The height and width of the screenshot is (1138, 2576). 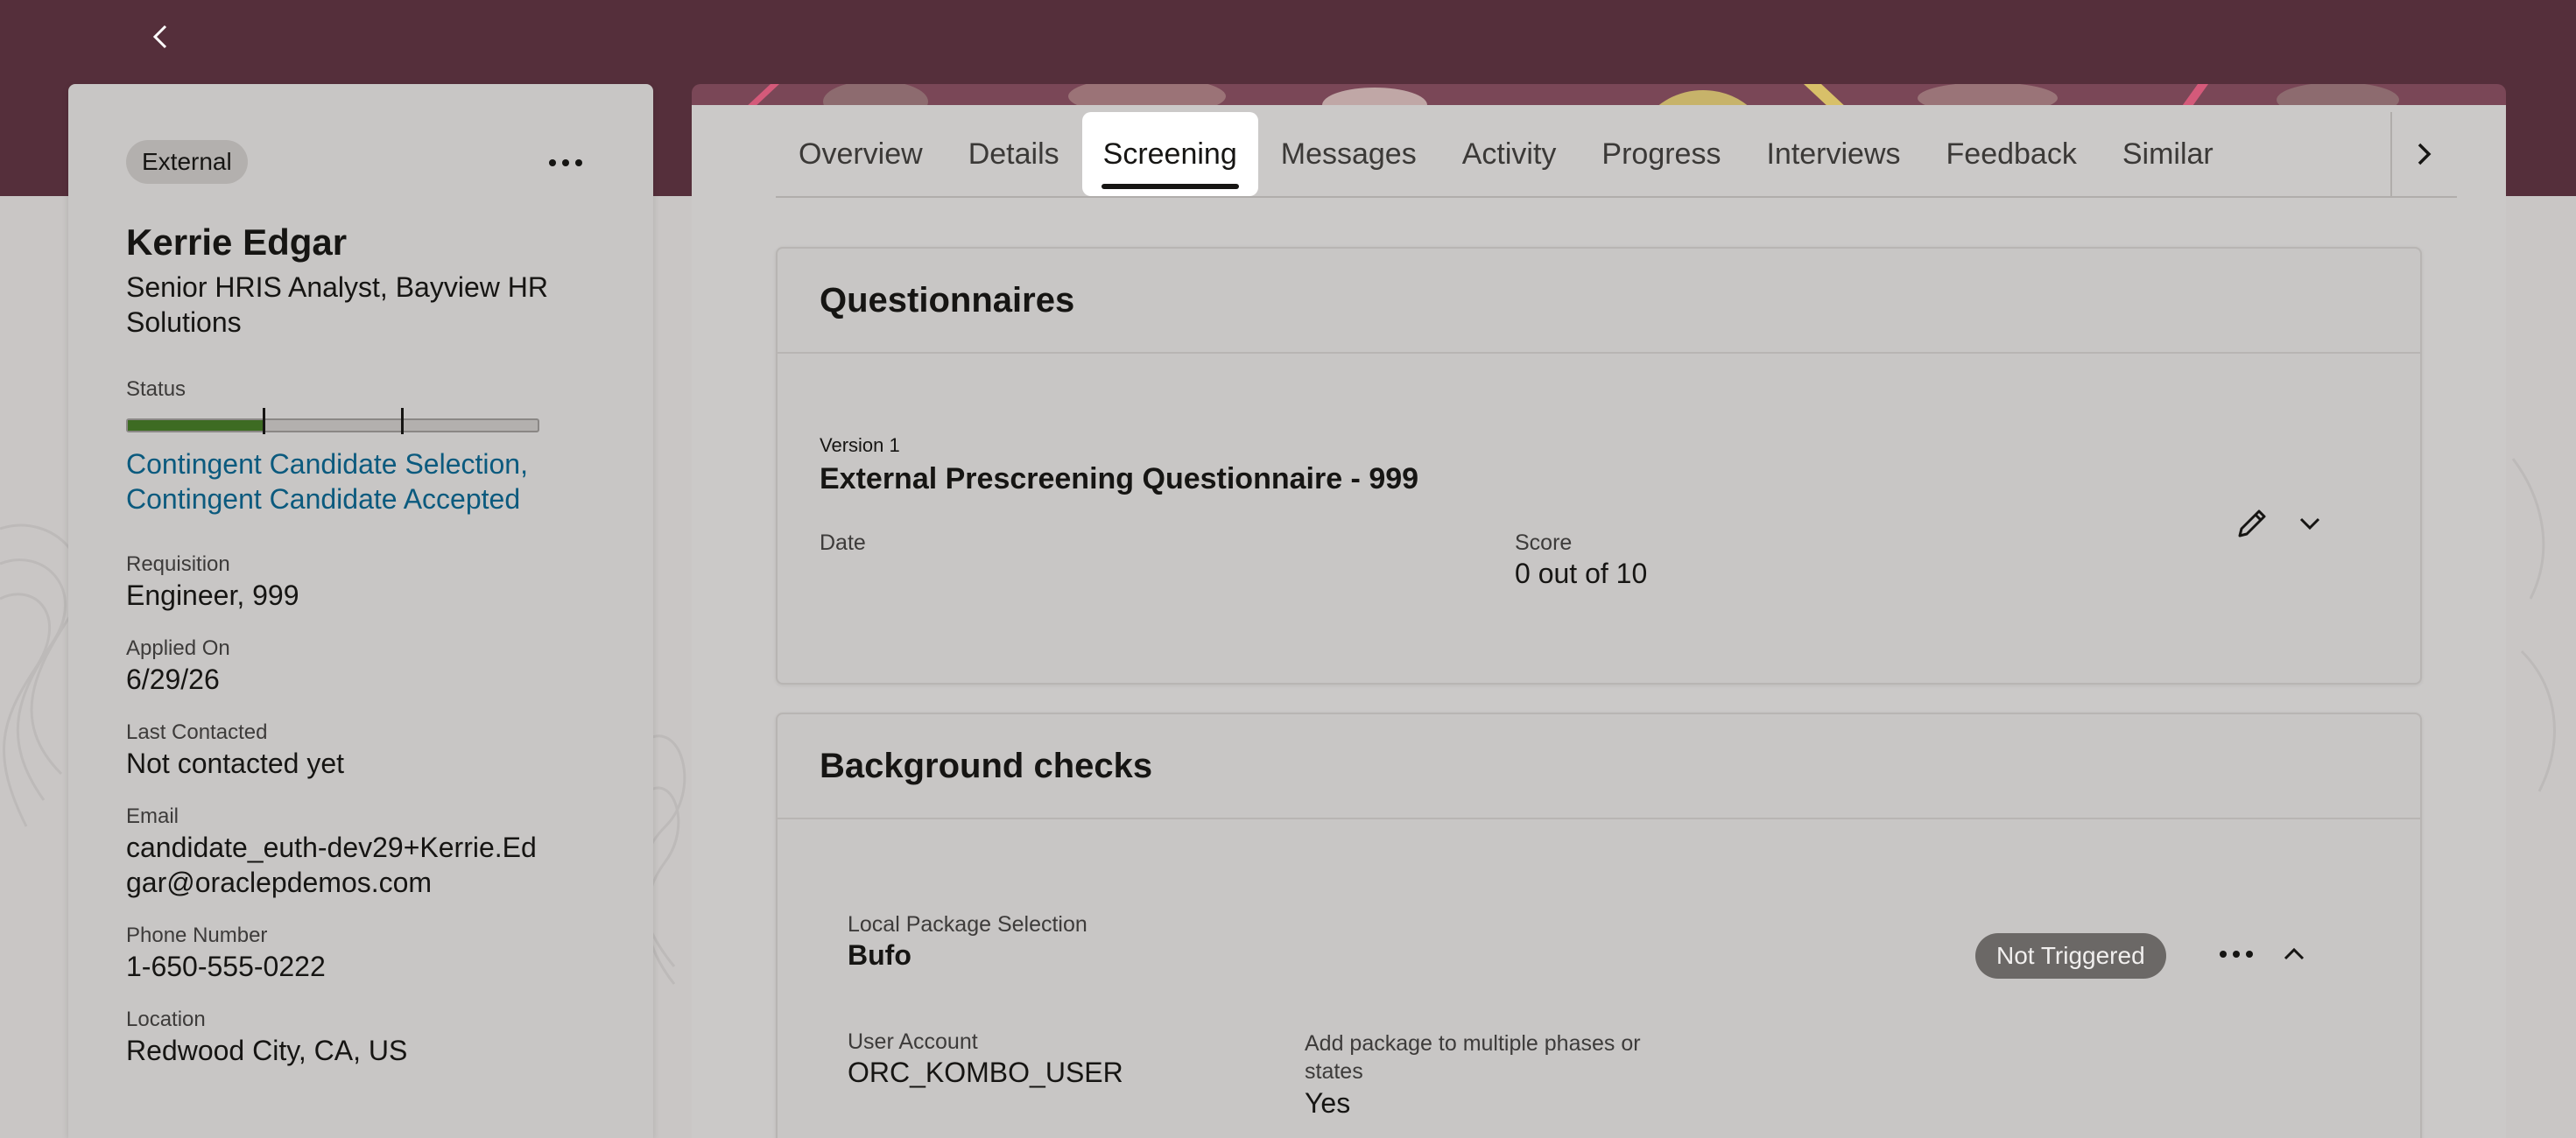 What do you see at coordinates (1328, 1103) in the screenshot?
I see `multi-phase-value: Yes` at bounding box center [1328, 1103].